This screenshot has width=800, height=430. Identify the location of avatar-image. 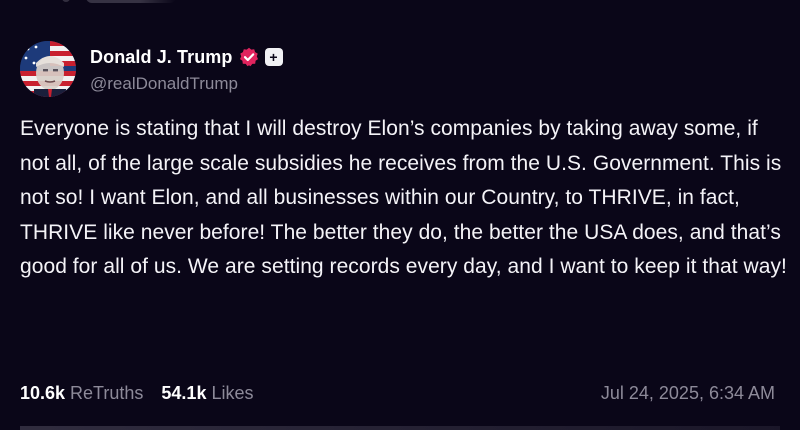
(48, 69).